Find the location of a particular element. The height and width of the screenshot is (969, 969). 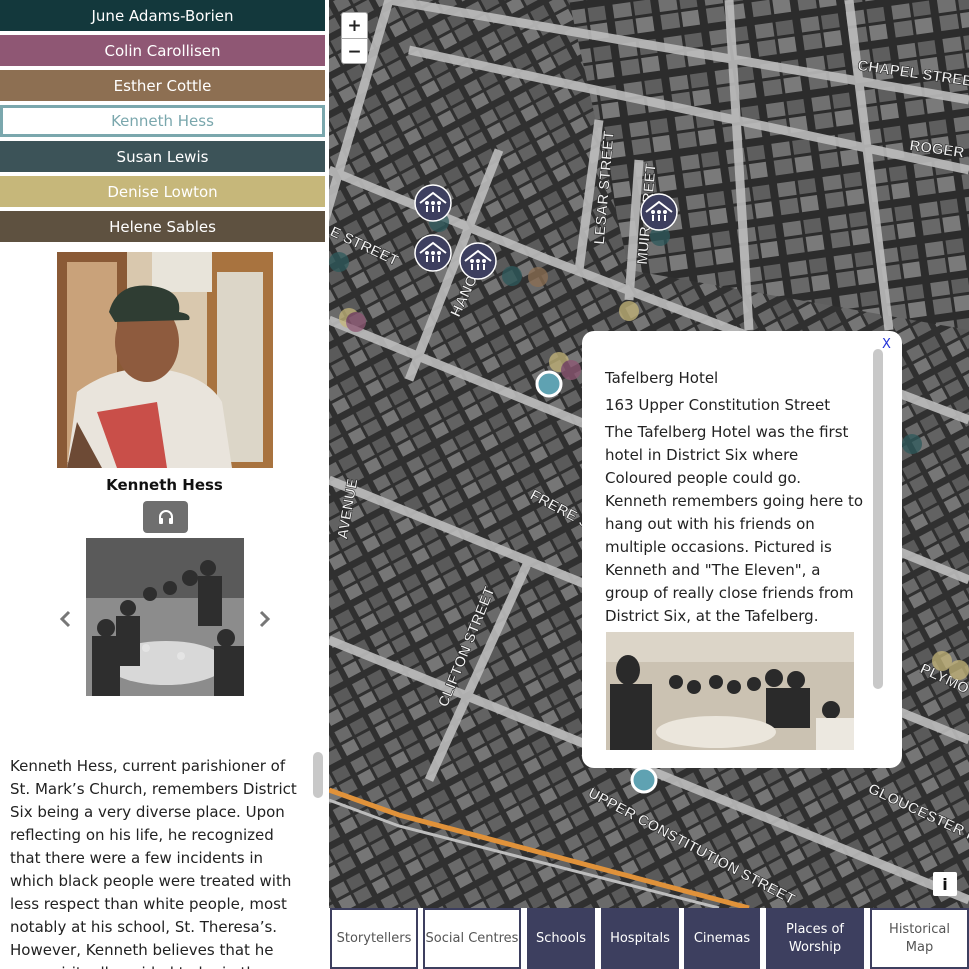

gallery-next-button is located at coordinates (265, 619).